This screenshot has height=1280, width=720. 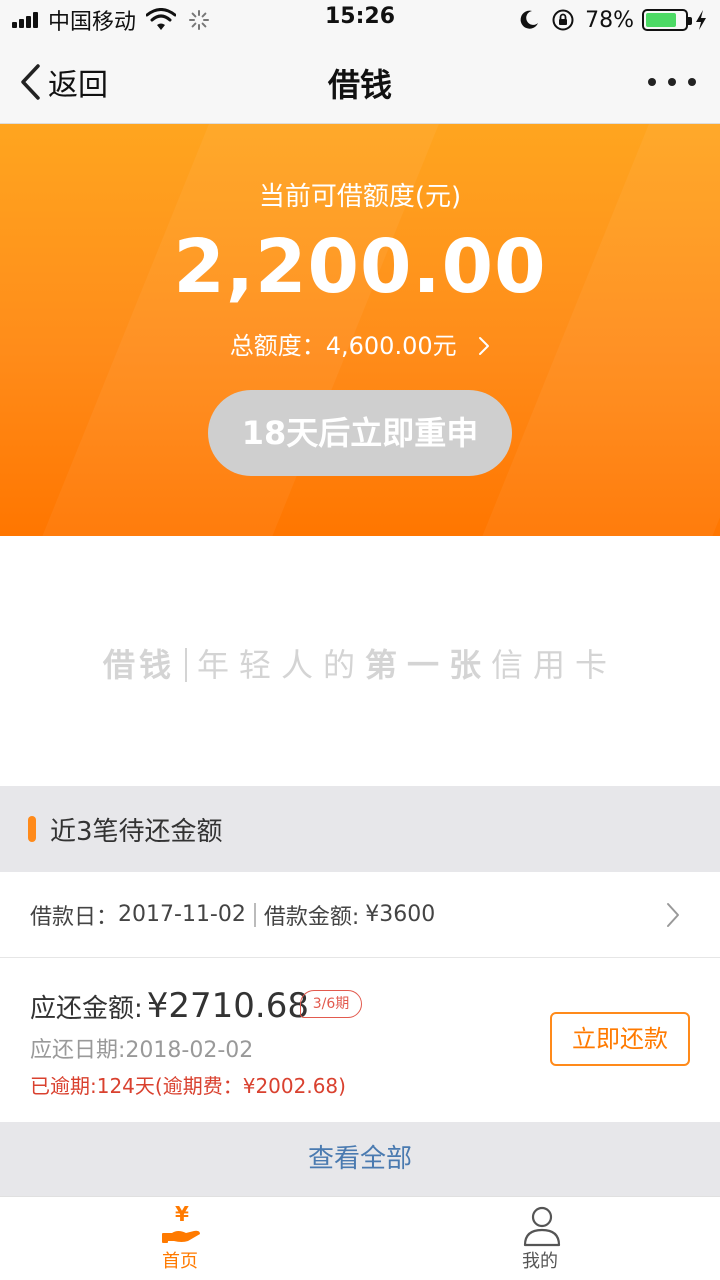 I want to click on rotation-lock-icon, so click(x=563, y=20).